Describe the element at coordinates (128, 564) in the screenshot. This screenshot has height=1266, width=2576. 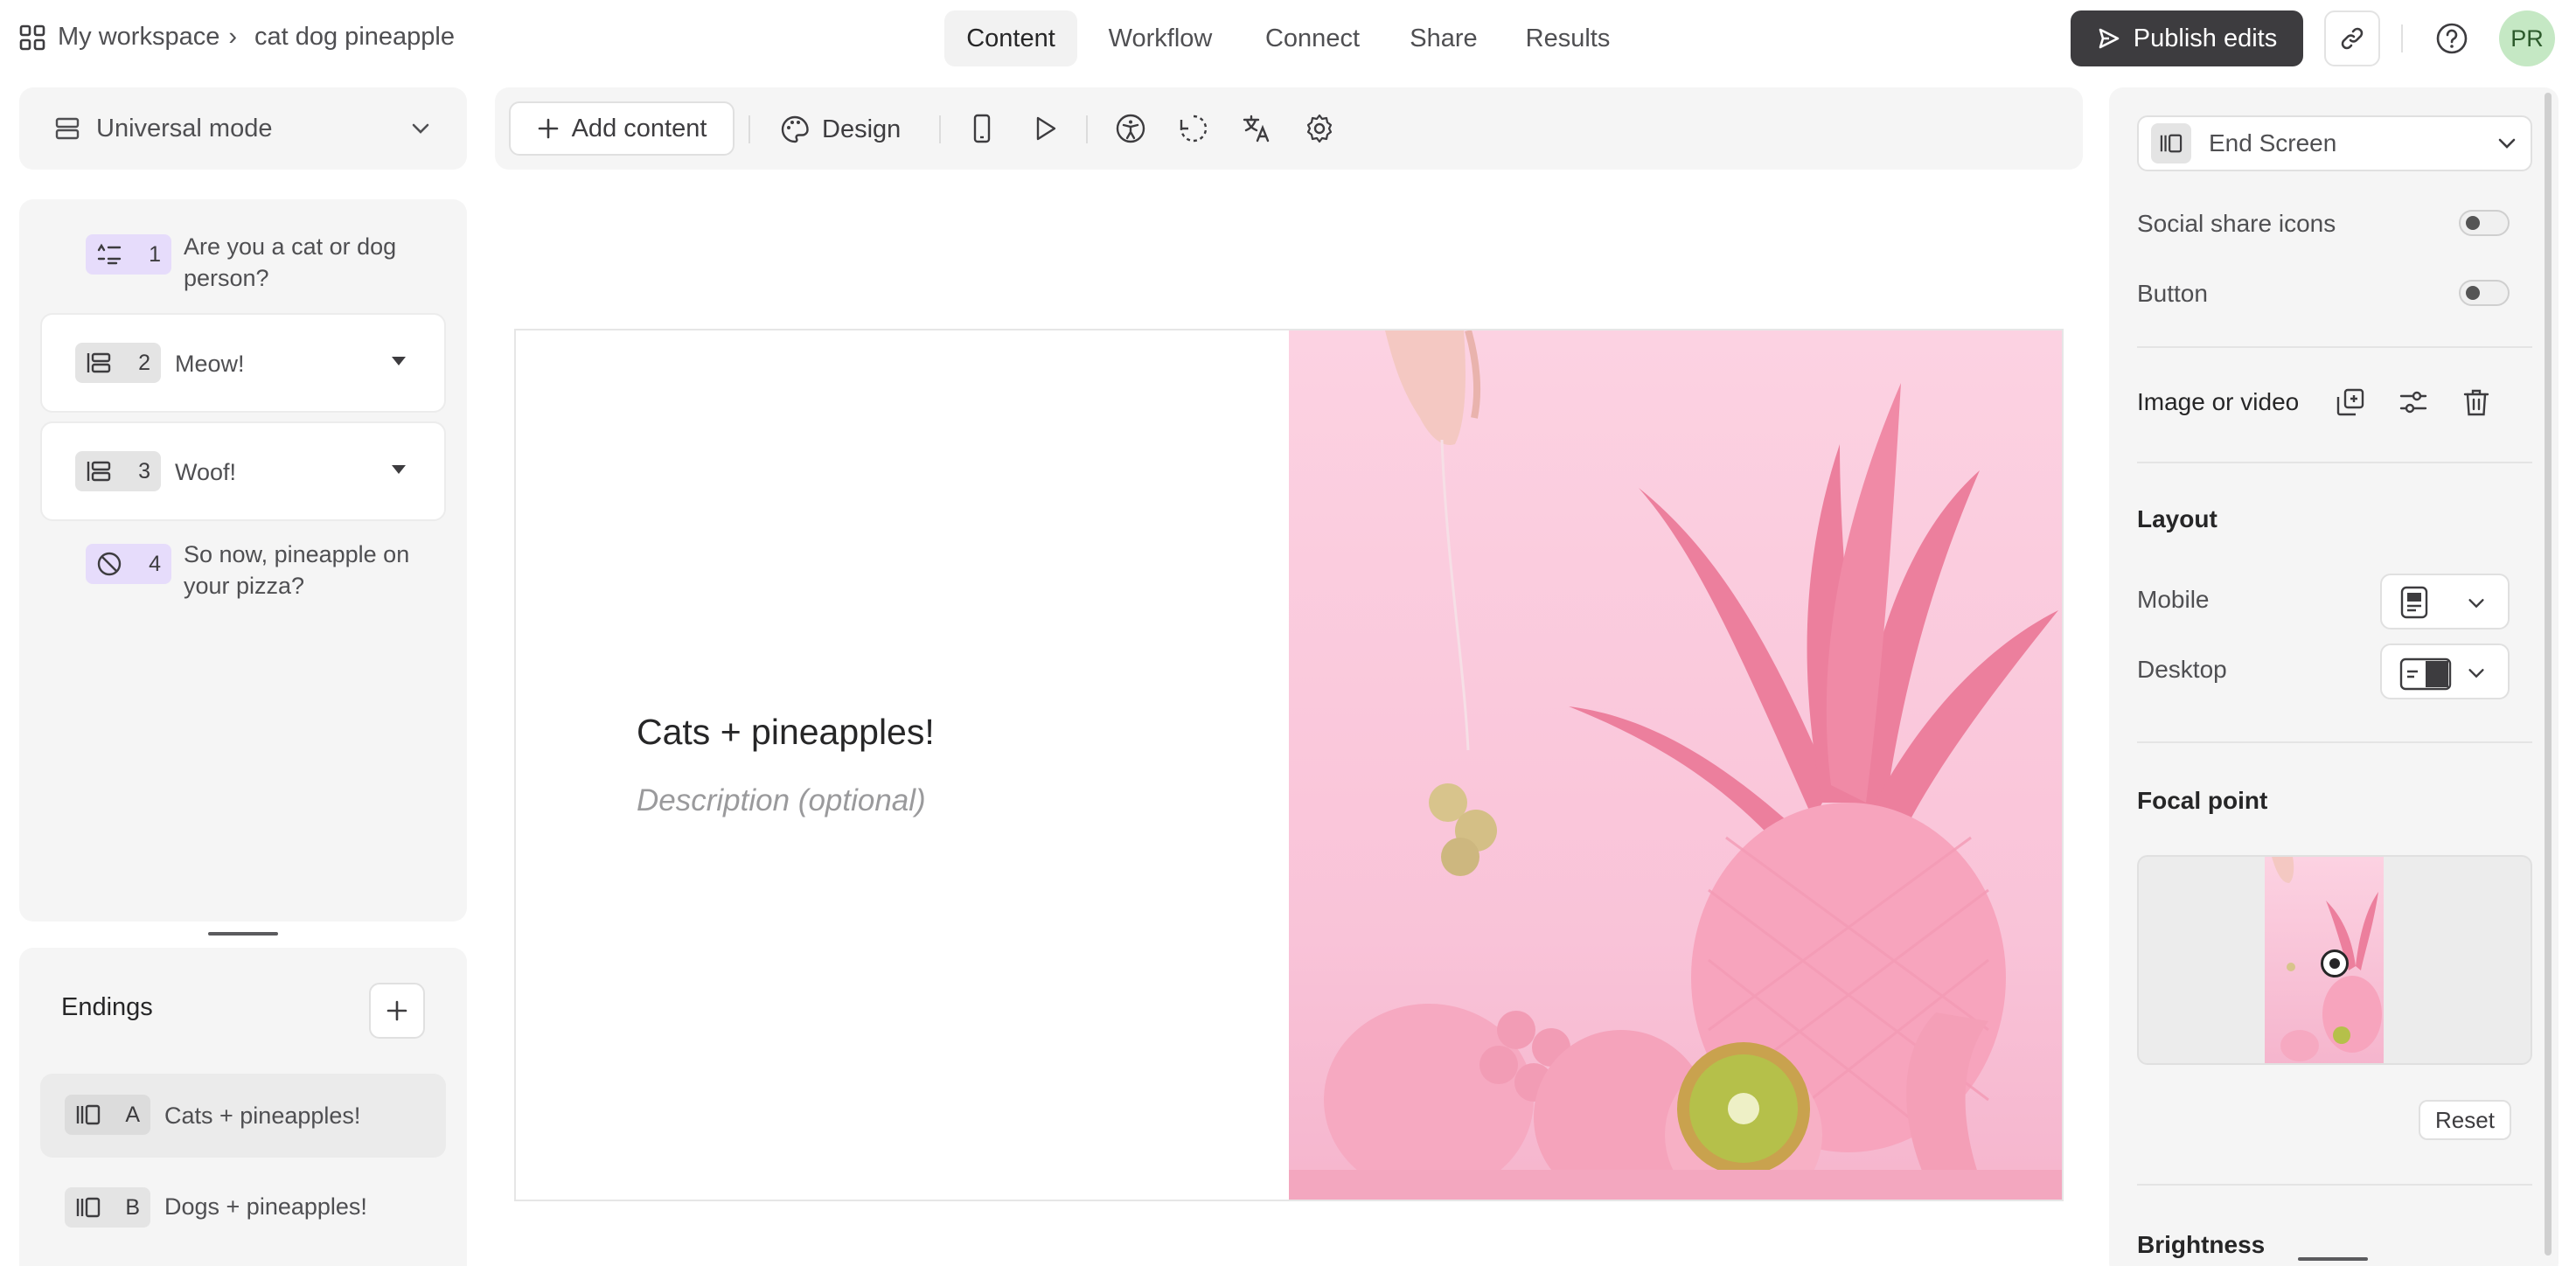
I see `question-badge: 4` at that location.